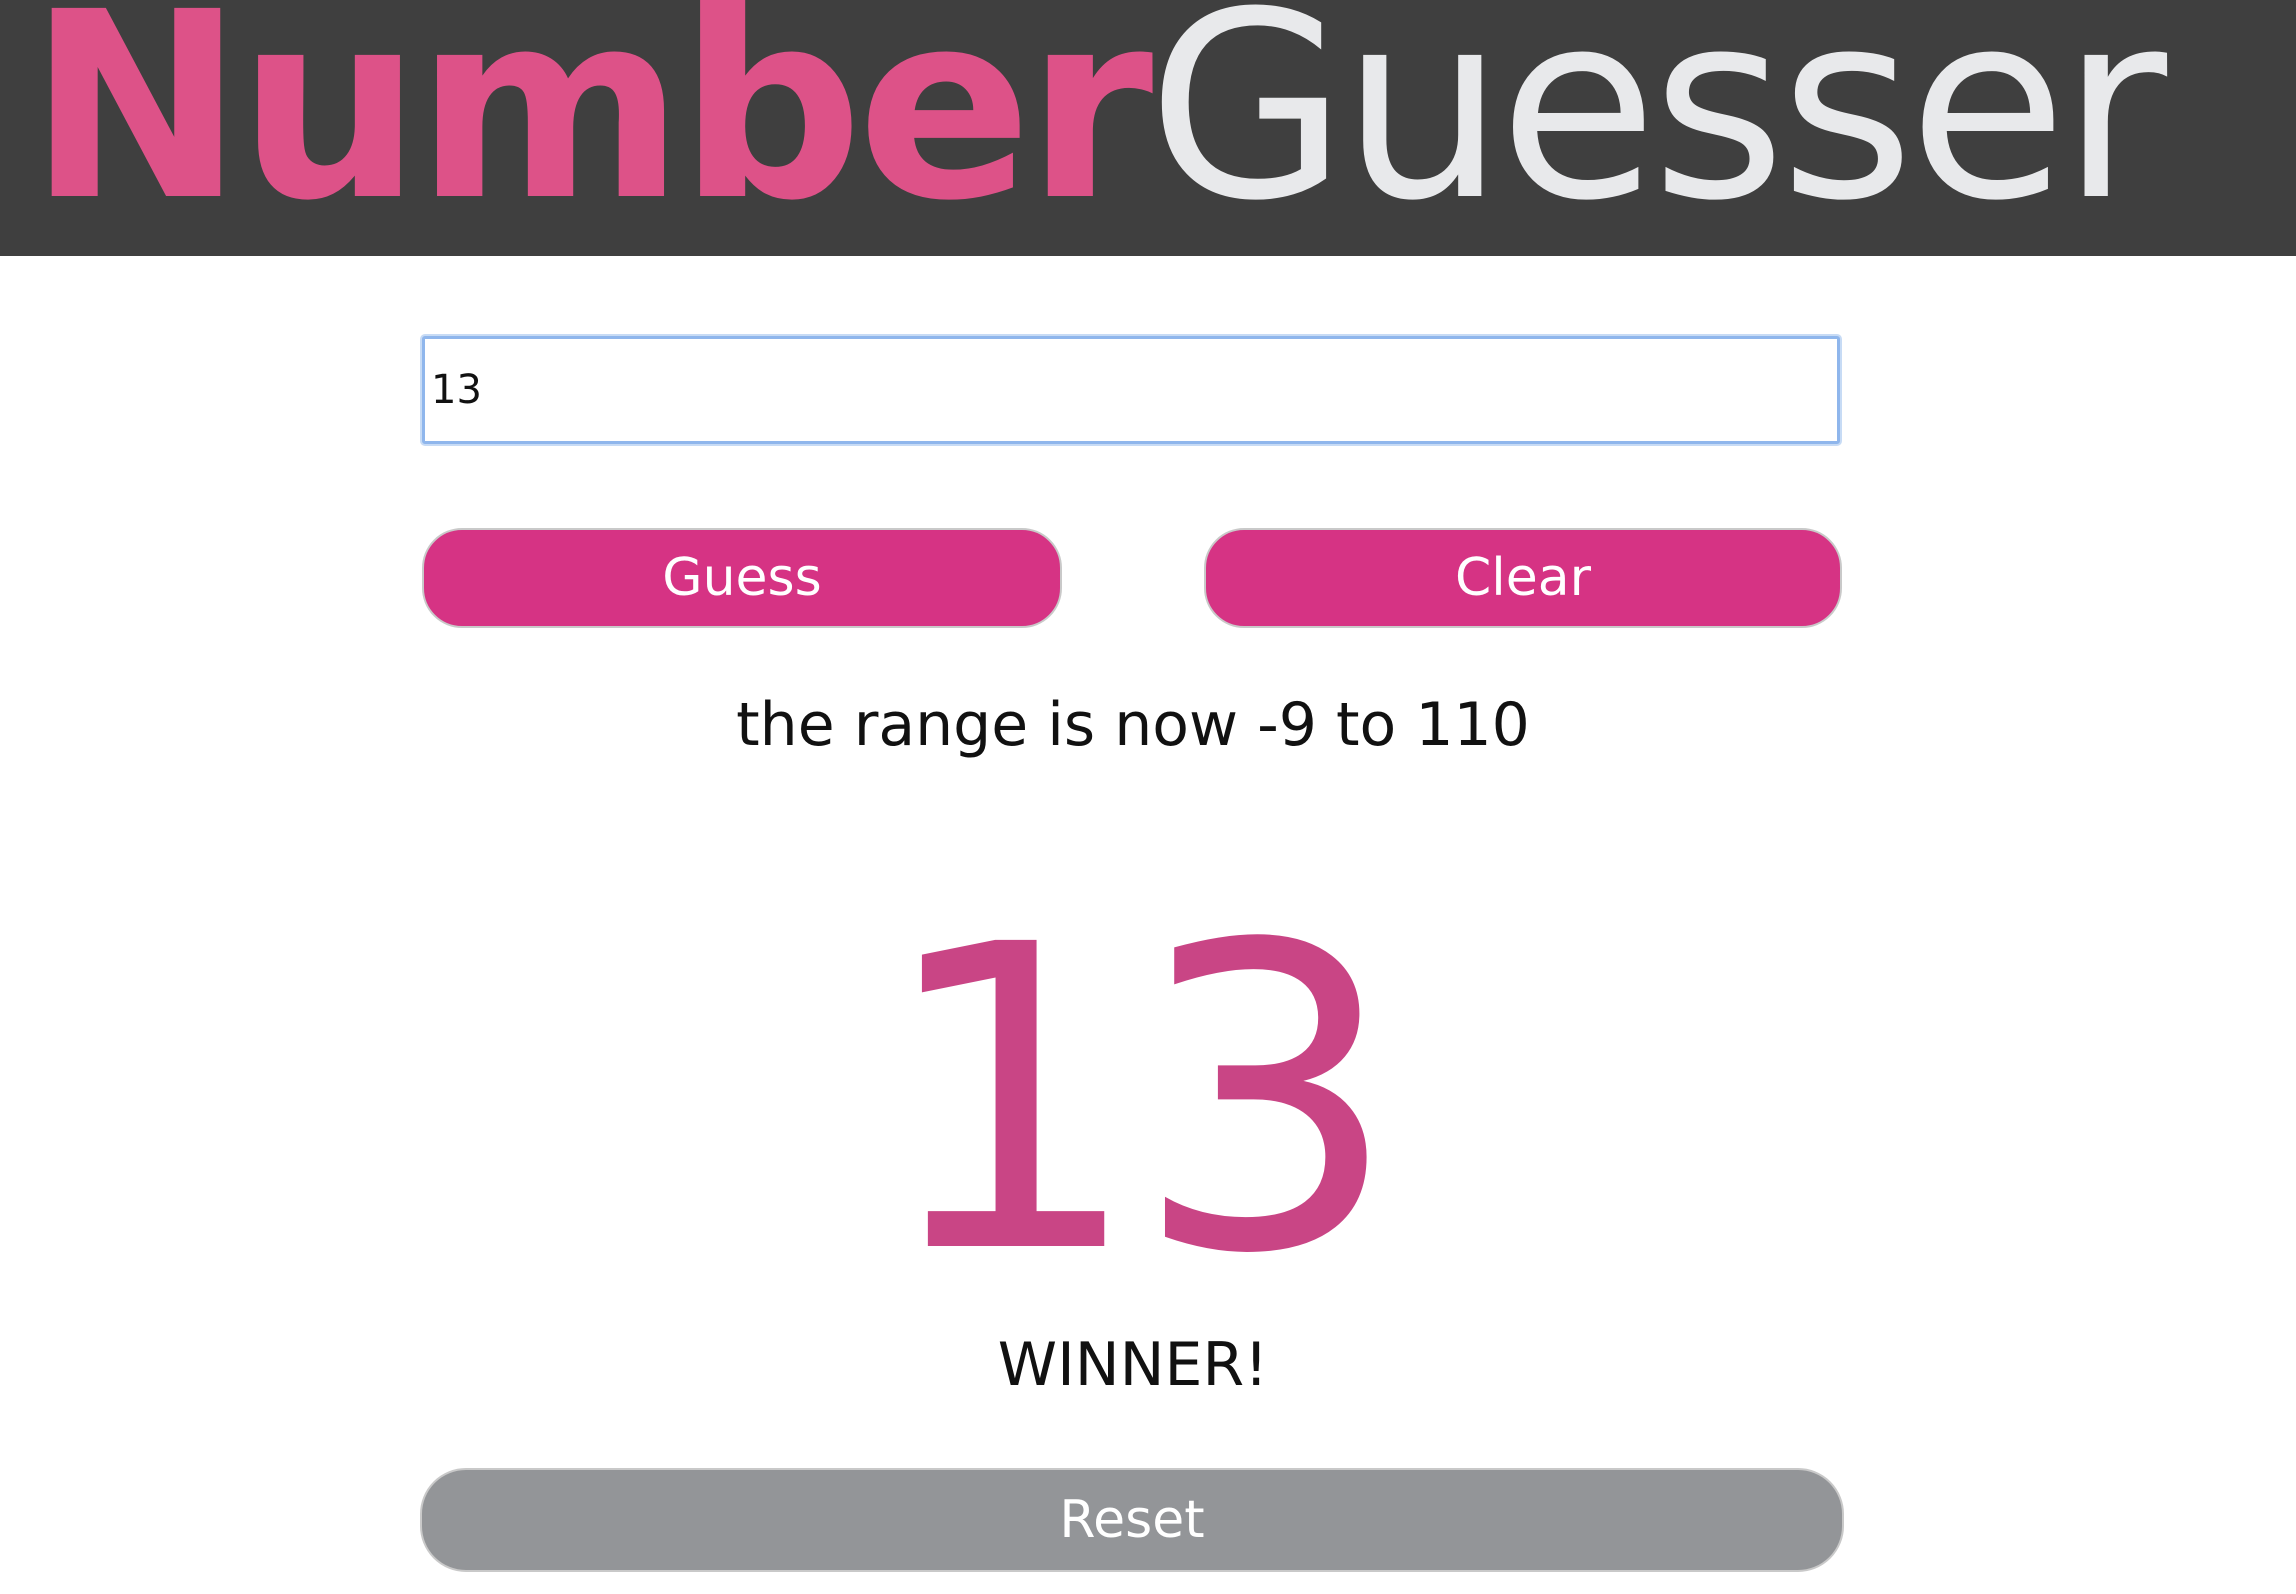 The width and height of the screenshot is (2296, 1594). Describe the element at coordinates (1131, 390) in the screenshot. I see `guess-input` at that location.